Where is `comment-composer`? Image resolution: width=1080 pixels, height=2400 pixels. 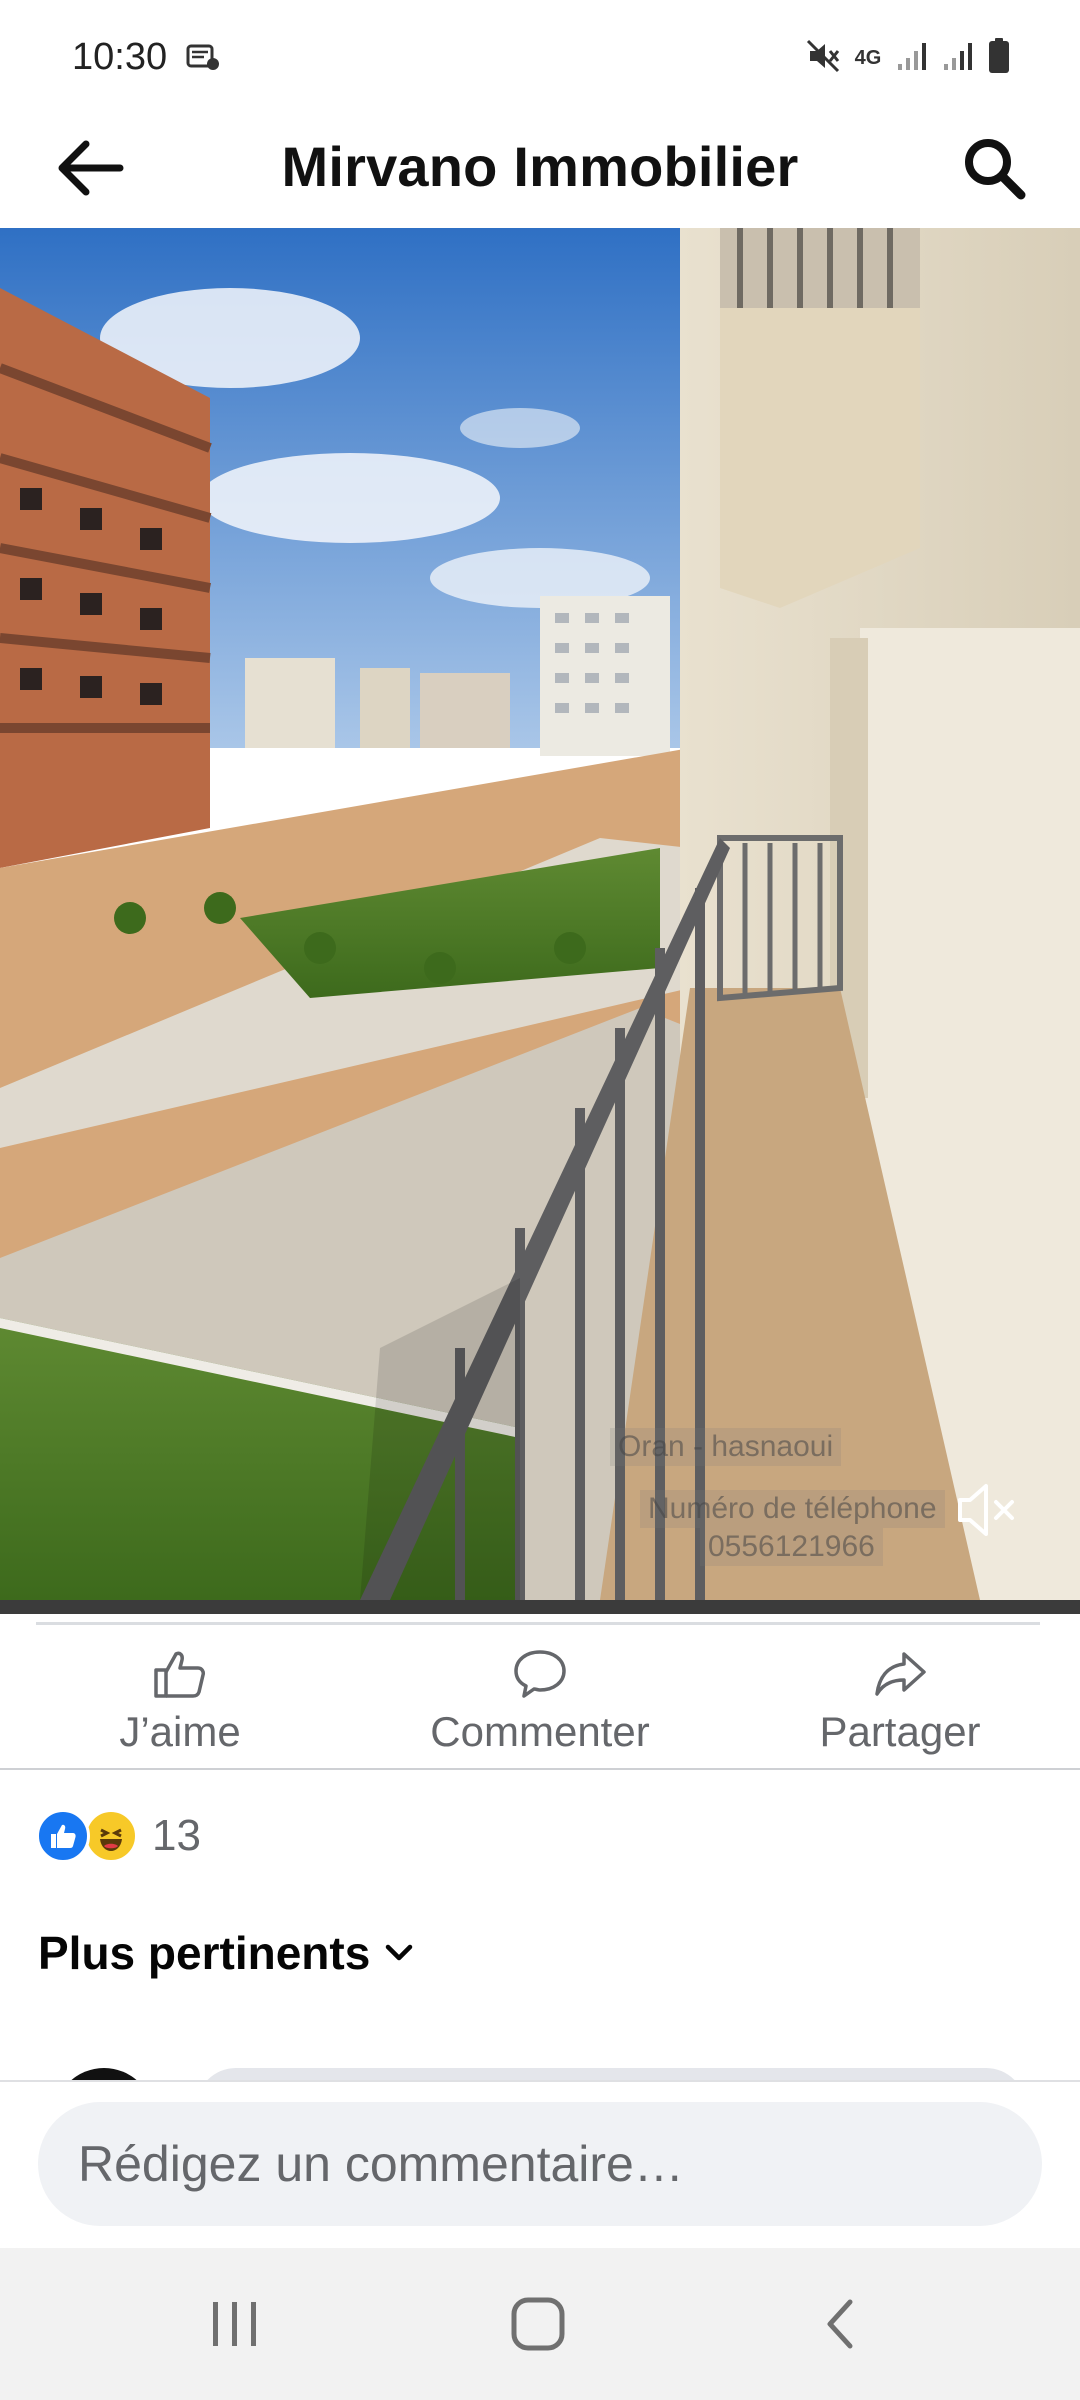
comment-composer is located at coordinates (540, 2164).